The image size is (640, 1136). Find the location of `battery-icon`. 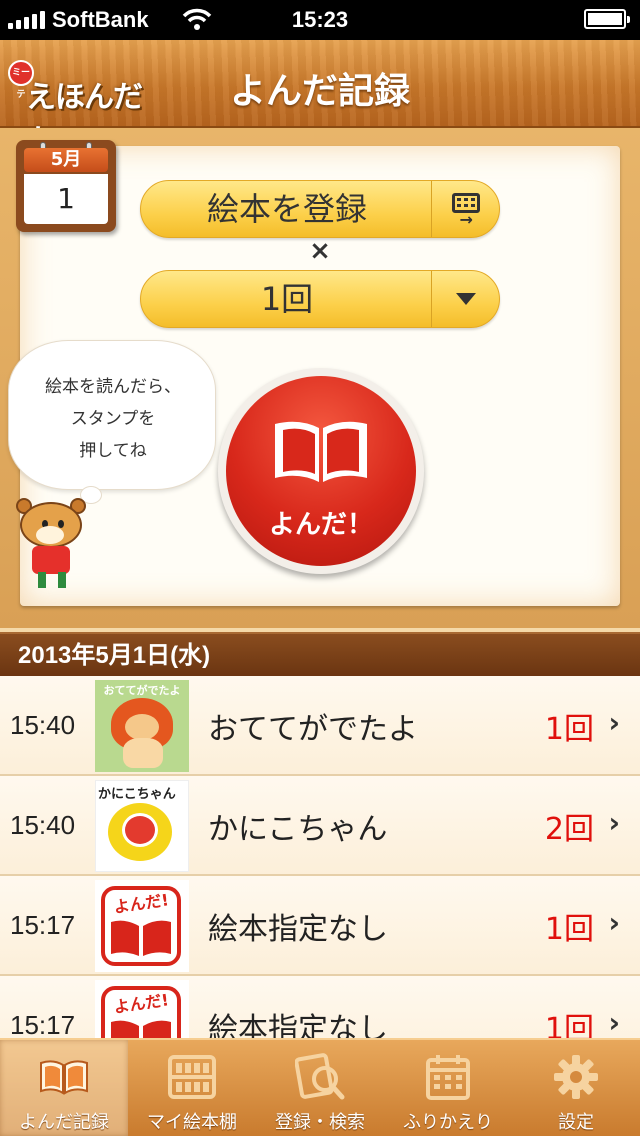

battery-icon is located at coordinates (607, 19).